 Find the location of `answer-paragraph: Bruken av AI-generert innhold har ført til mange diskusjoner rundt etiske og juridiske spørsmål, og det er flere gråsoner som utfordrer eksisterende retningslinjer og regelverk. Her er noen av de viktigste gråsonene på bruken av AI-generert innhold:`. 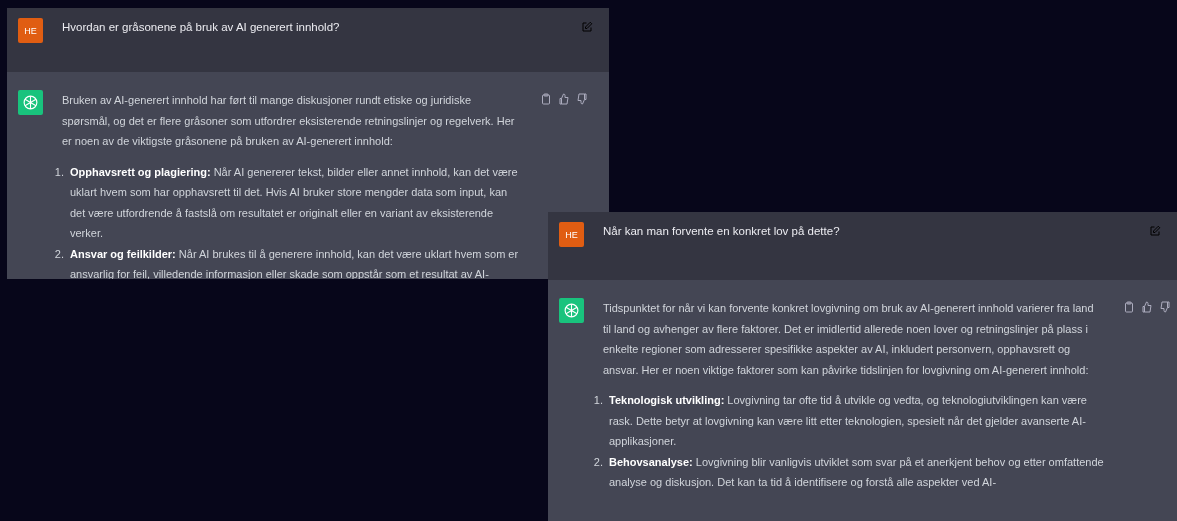

answer-paragraph: Bruken av AI-generert innhold har ført til mange diskusjoner rundt etiske og juridiske spørsmål, og det er flere gråsoner som utfordrer eksisterende retningslinjer og regelverk. Her er noen av de viktigste gråsonene på bruken av AI-generert innhold: is located at coordinates (289, 121).